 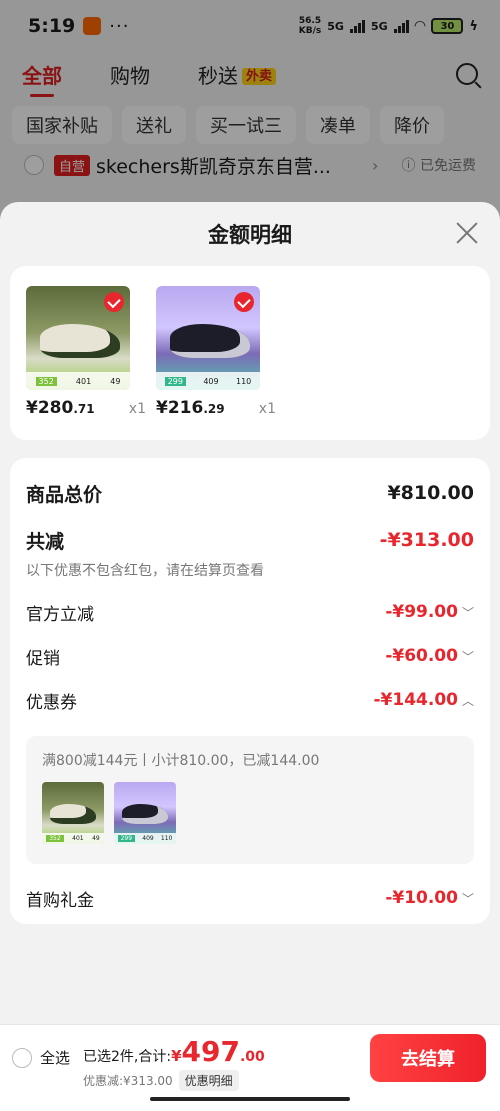 I want to click on product-image: 352 401 49, so click(x=78, y=338).